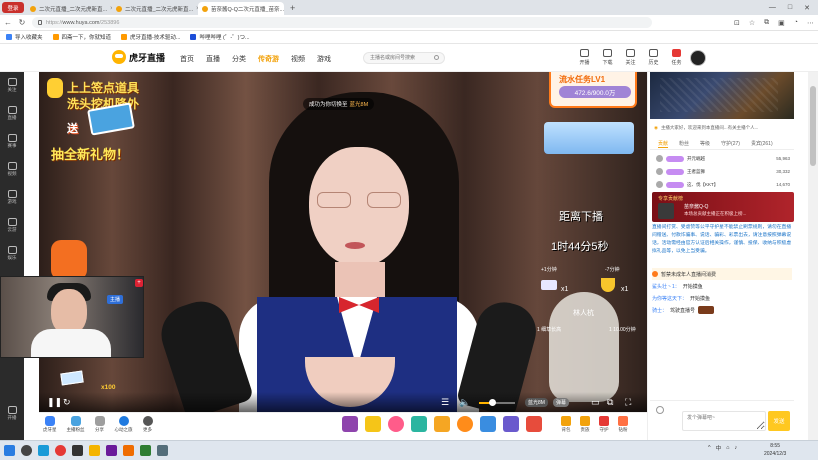 The image size is (818, 460). I want to click on quality-button: 蓝光8M, so click(536, 402).